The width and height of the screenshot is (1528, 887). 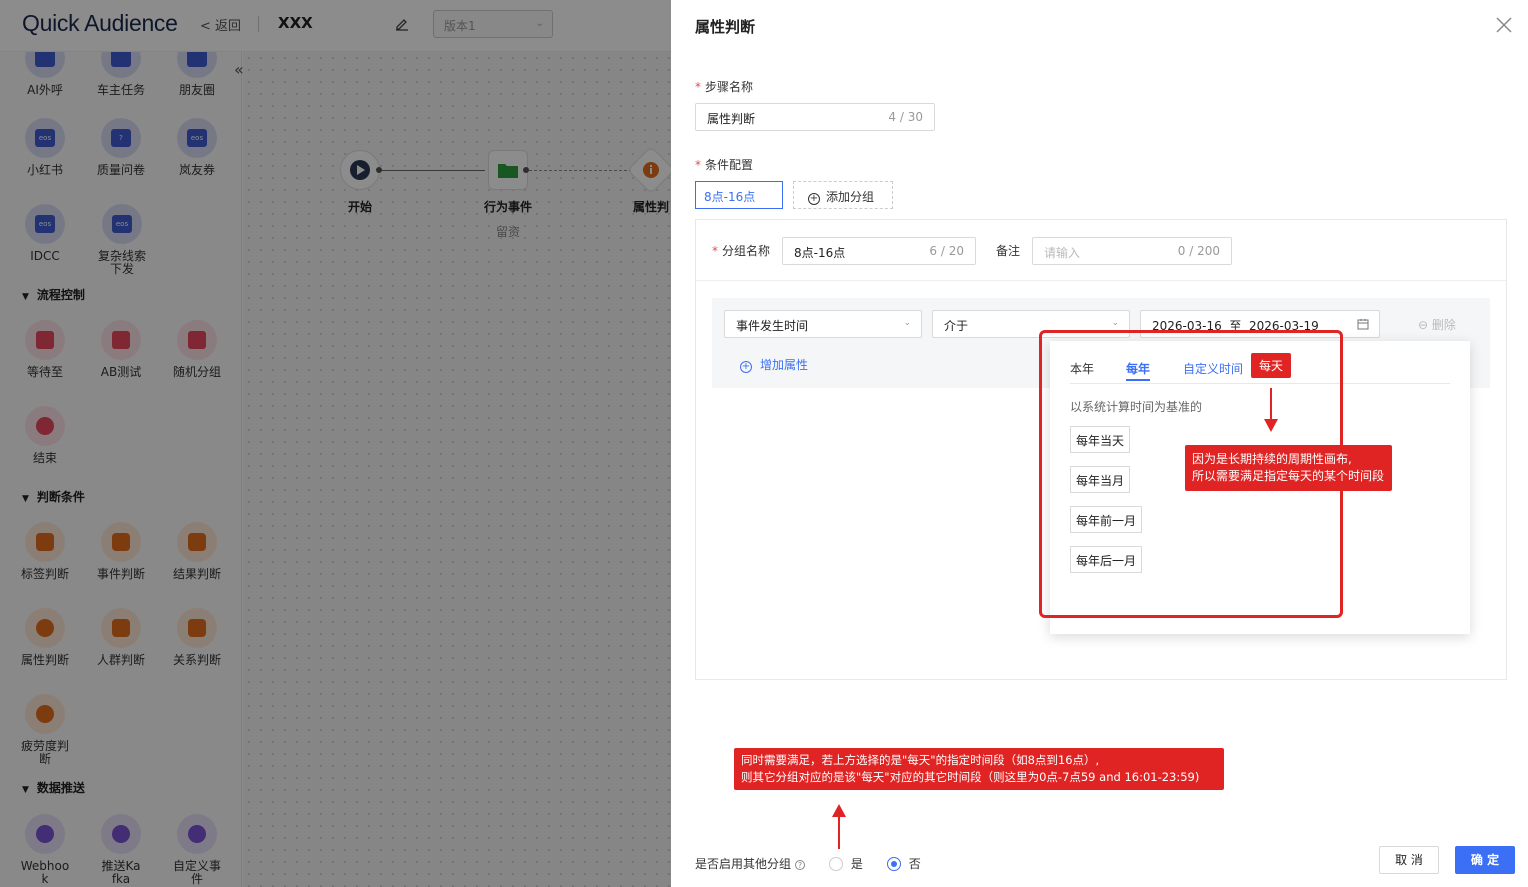 What do you see at coordinates (815, 117) in the screenshot?
I see `step-name-input: 属性判断 4 / 30` at bounding box center [815, 117].